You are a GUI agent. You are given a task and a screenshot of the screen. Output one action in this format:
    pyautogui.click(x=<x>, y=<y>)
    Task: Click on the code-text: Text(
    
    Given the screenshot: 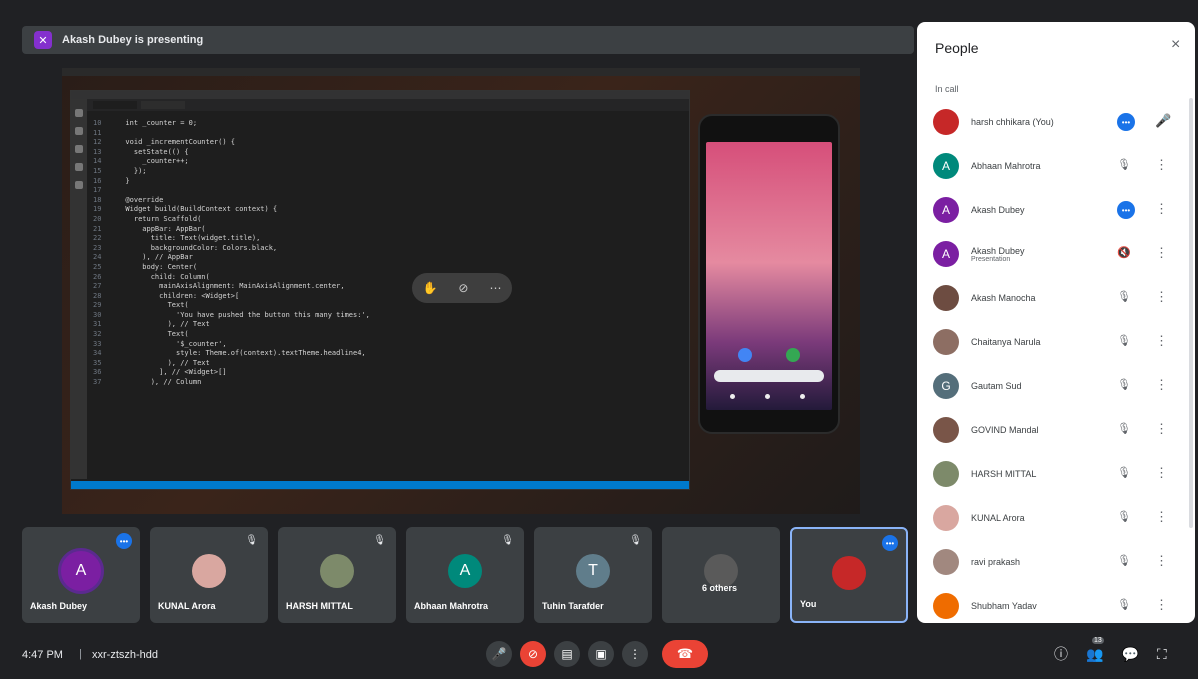 What is the action you would take?
    pyautogui.click(x=153, y=305)
    